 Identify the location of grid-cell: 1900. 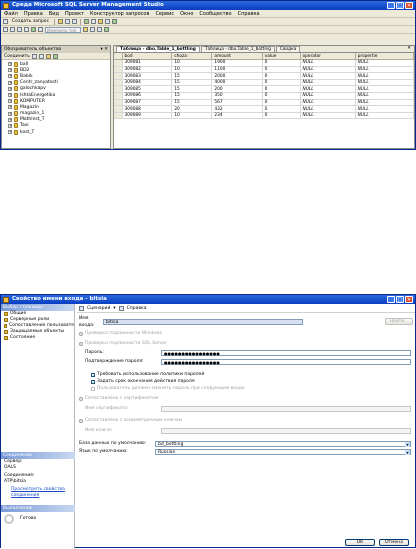
(237, 63).